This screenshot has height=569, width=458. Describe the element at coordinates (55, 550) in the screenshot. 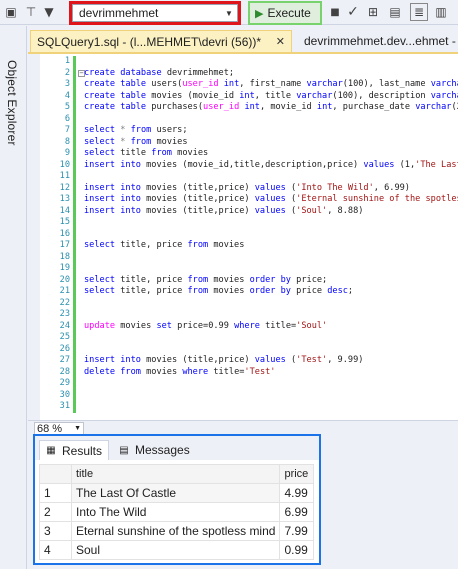

I see `row-number: 4` at that location.